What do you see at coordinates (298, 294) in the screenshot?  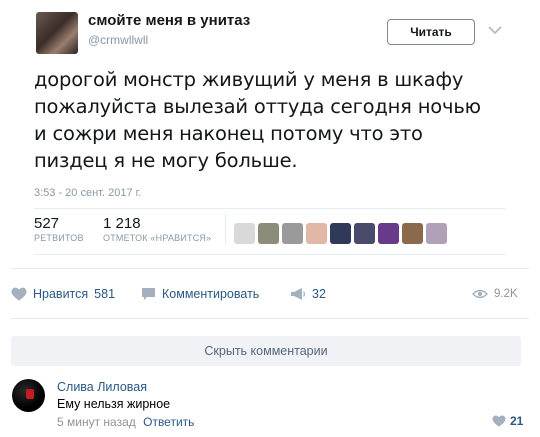 I see `megaphone-icon` at bounding box center [298, 294].